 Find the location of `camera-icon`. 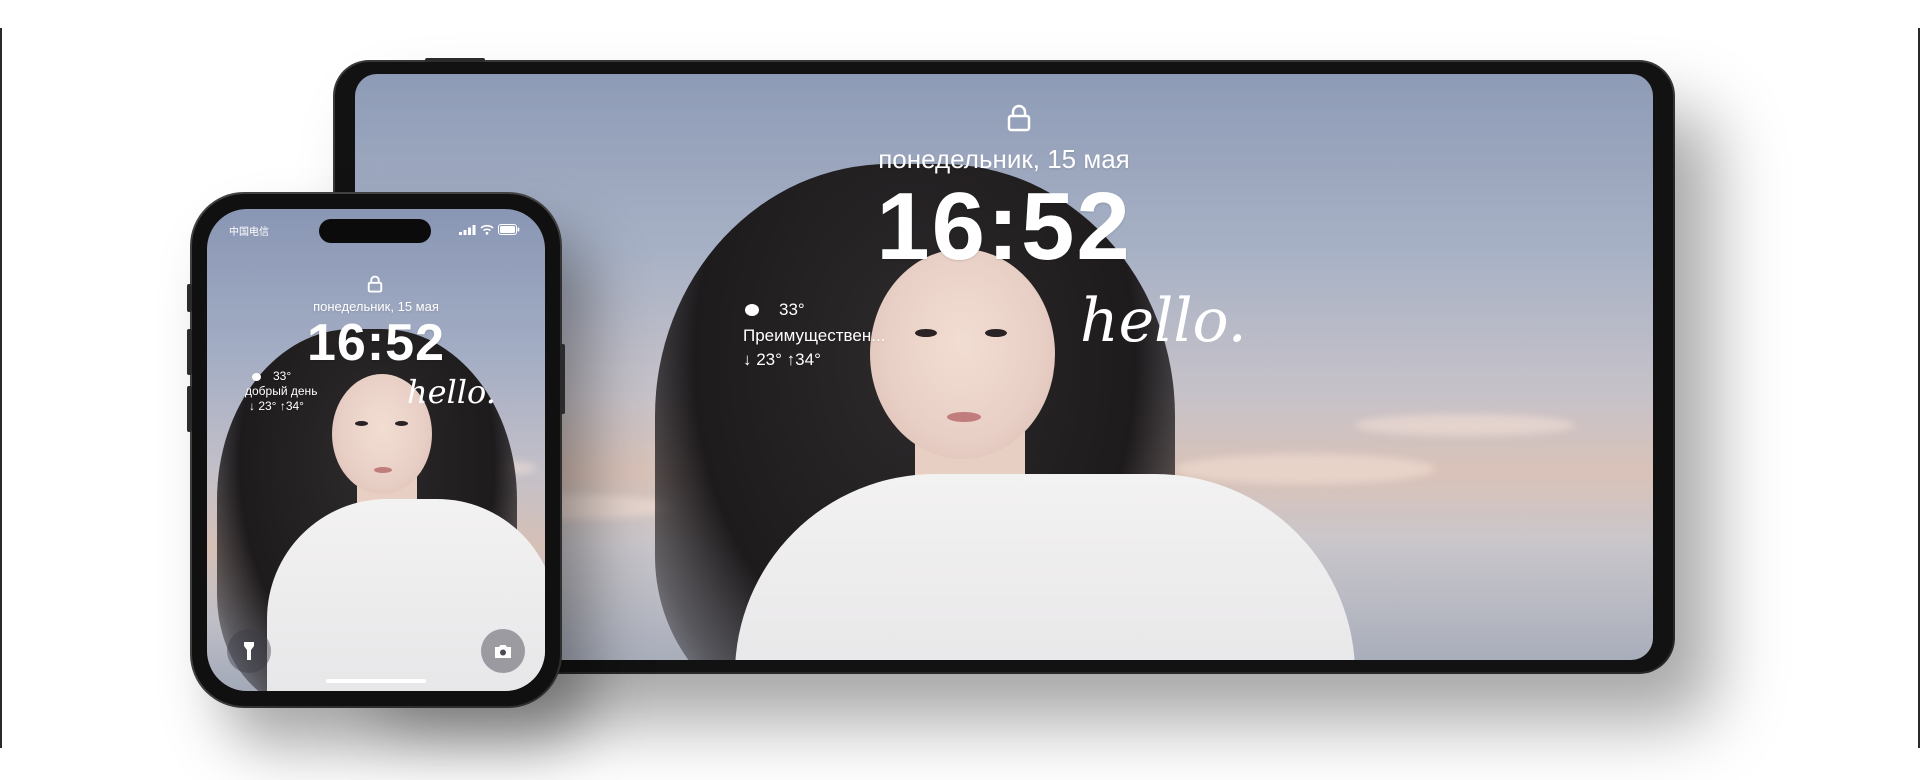

camera-icon is located at coordinates (503, 651).